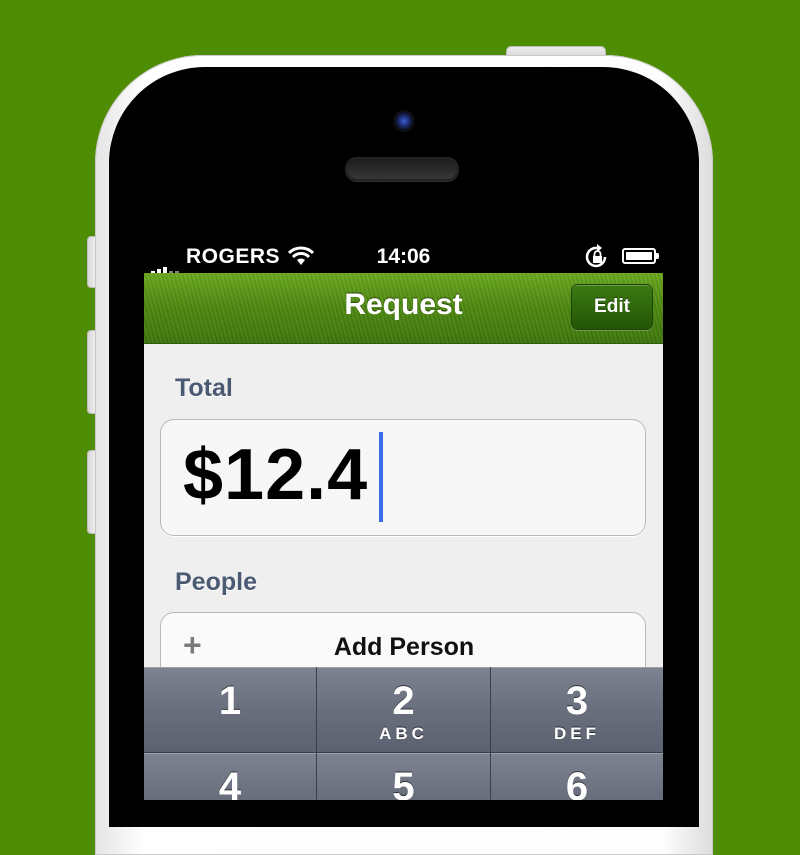  Describe the element at coordinates (204, 388) in the screenshot. I see `total-label: Total` at that location.